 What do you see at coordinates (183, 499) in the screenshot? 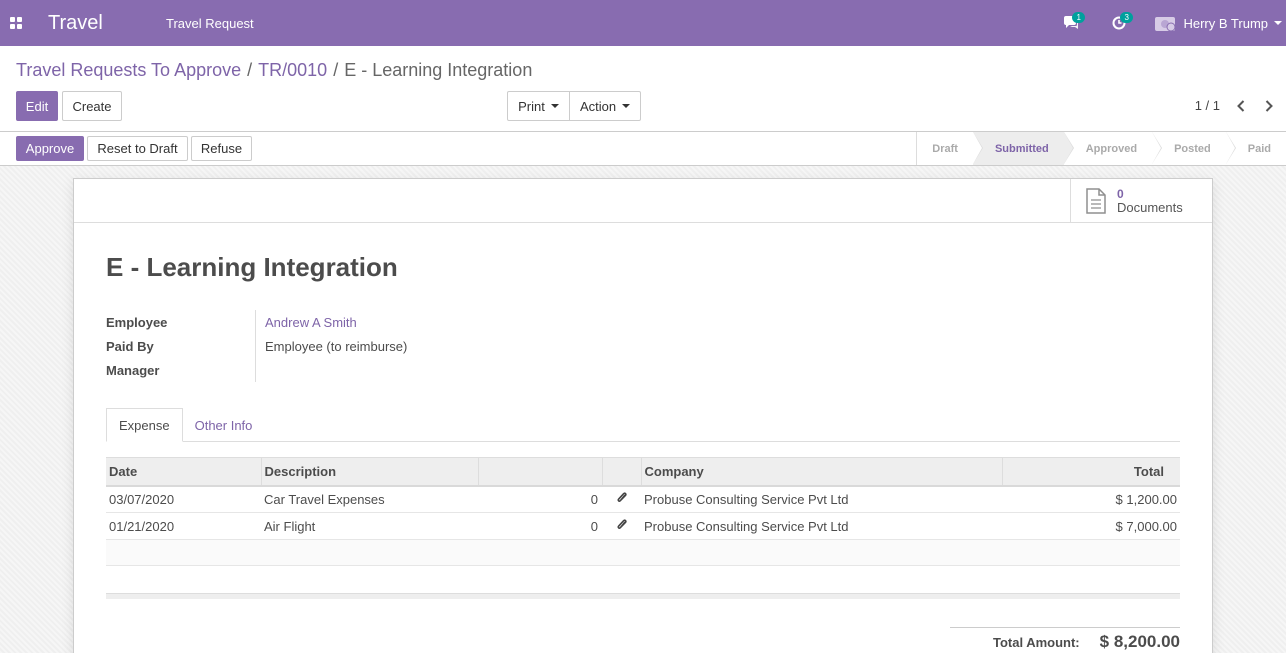
I see `row-date: 03/07/2020` at bounding box center [183, 499].